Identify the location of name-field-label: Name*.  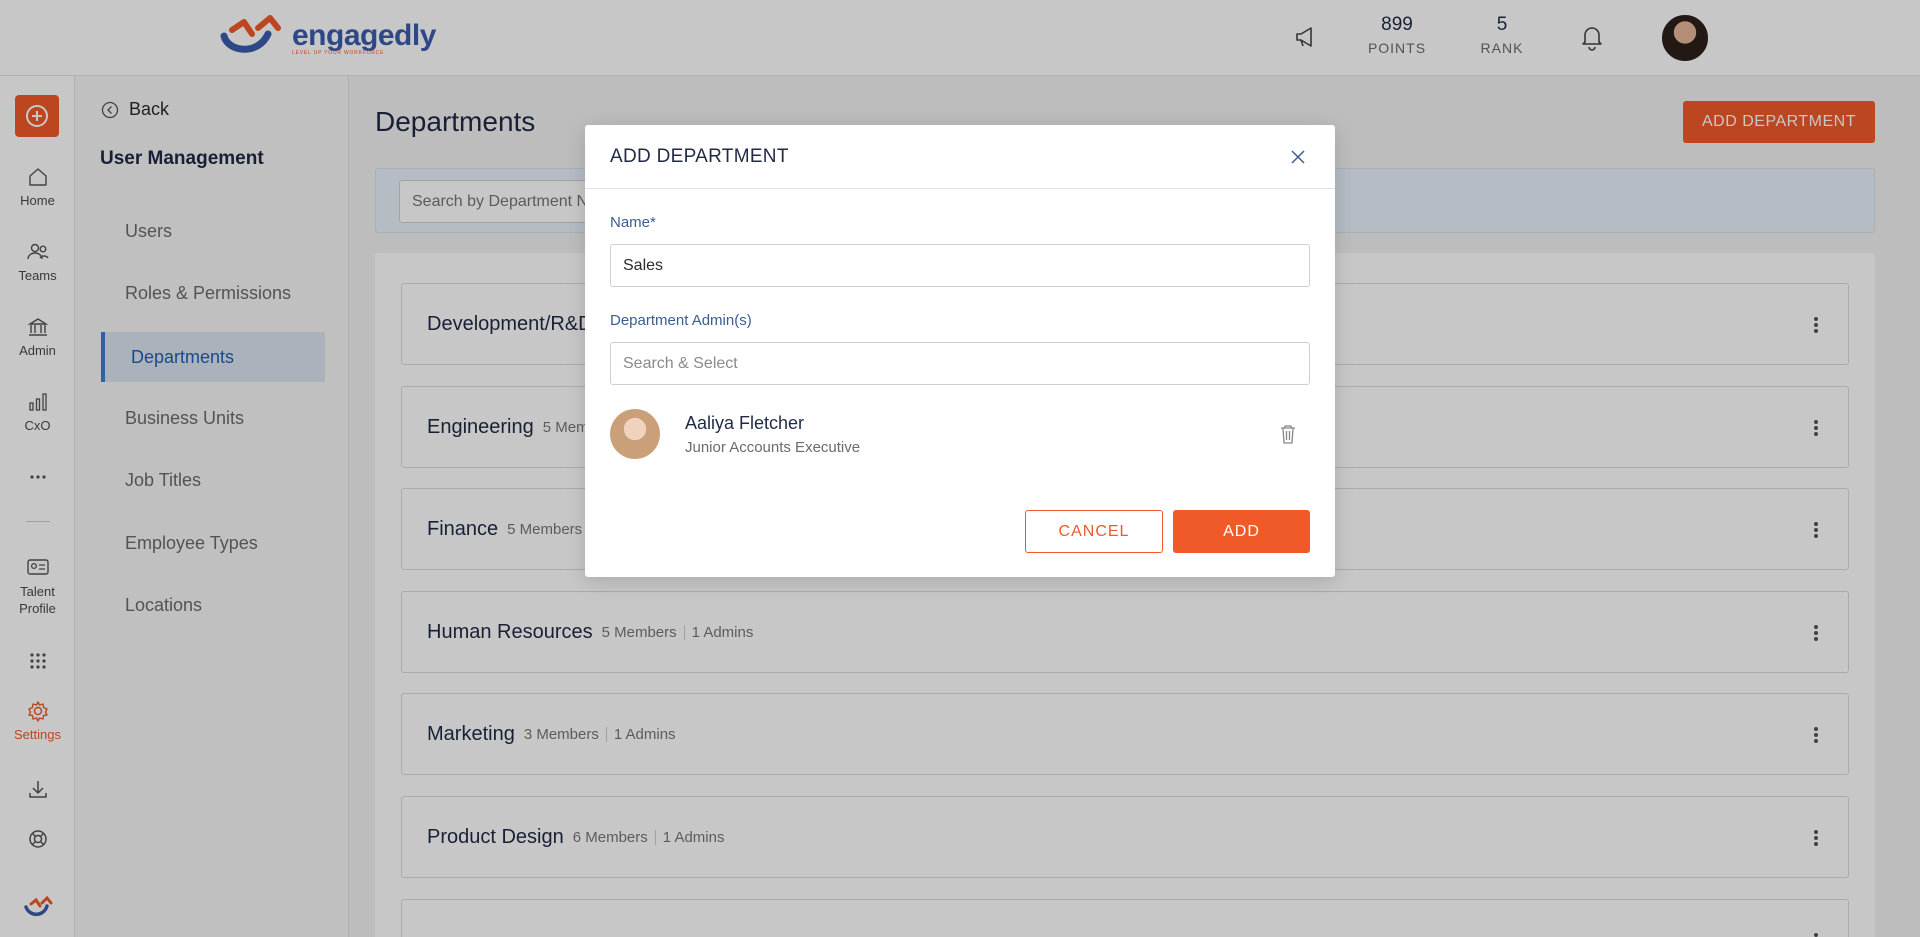
(633, 222).